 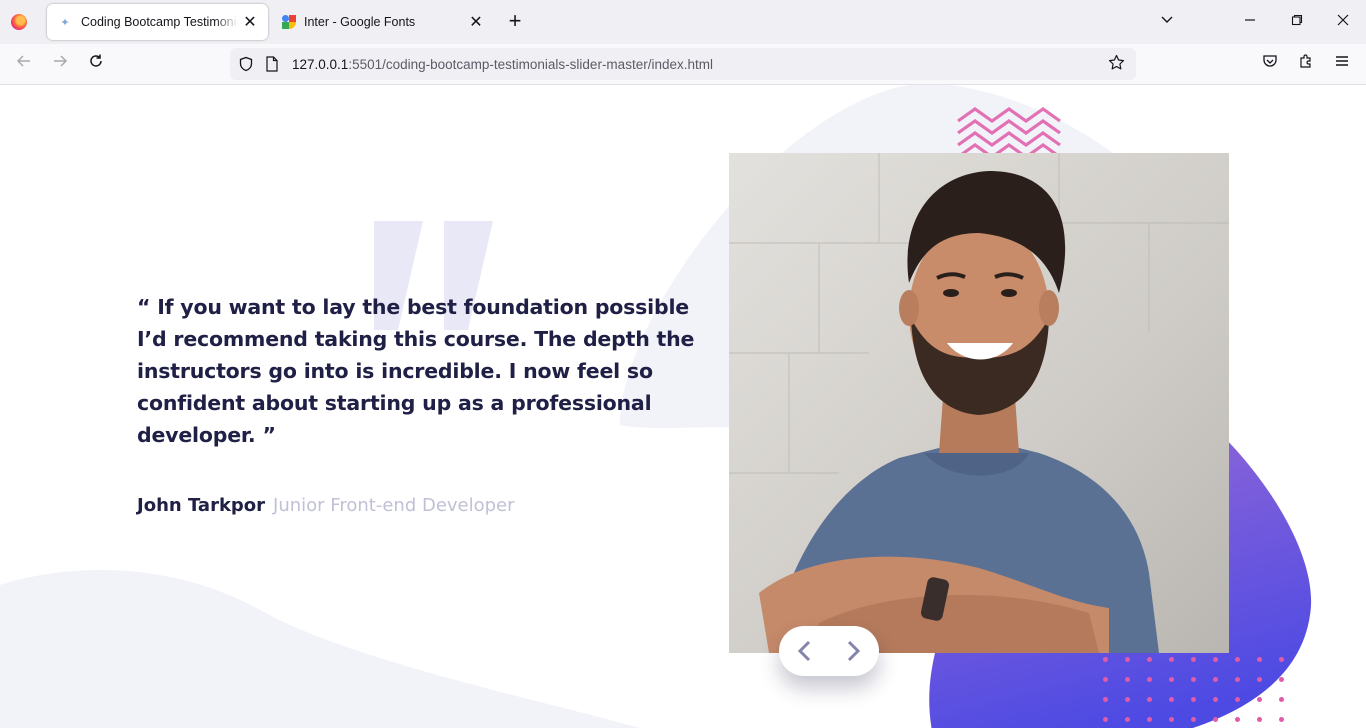 What do you see at coordinates (1116, 64) in the screenshot?
I see `star-icon` at bounding box center [1116, 64].